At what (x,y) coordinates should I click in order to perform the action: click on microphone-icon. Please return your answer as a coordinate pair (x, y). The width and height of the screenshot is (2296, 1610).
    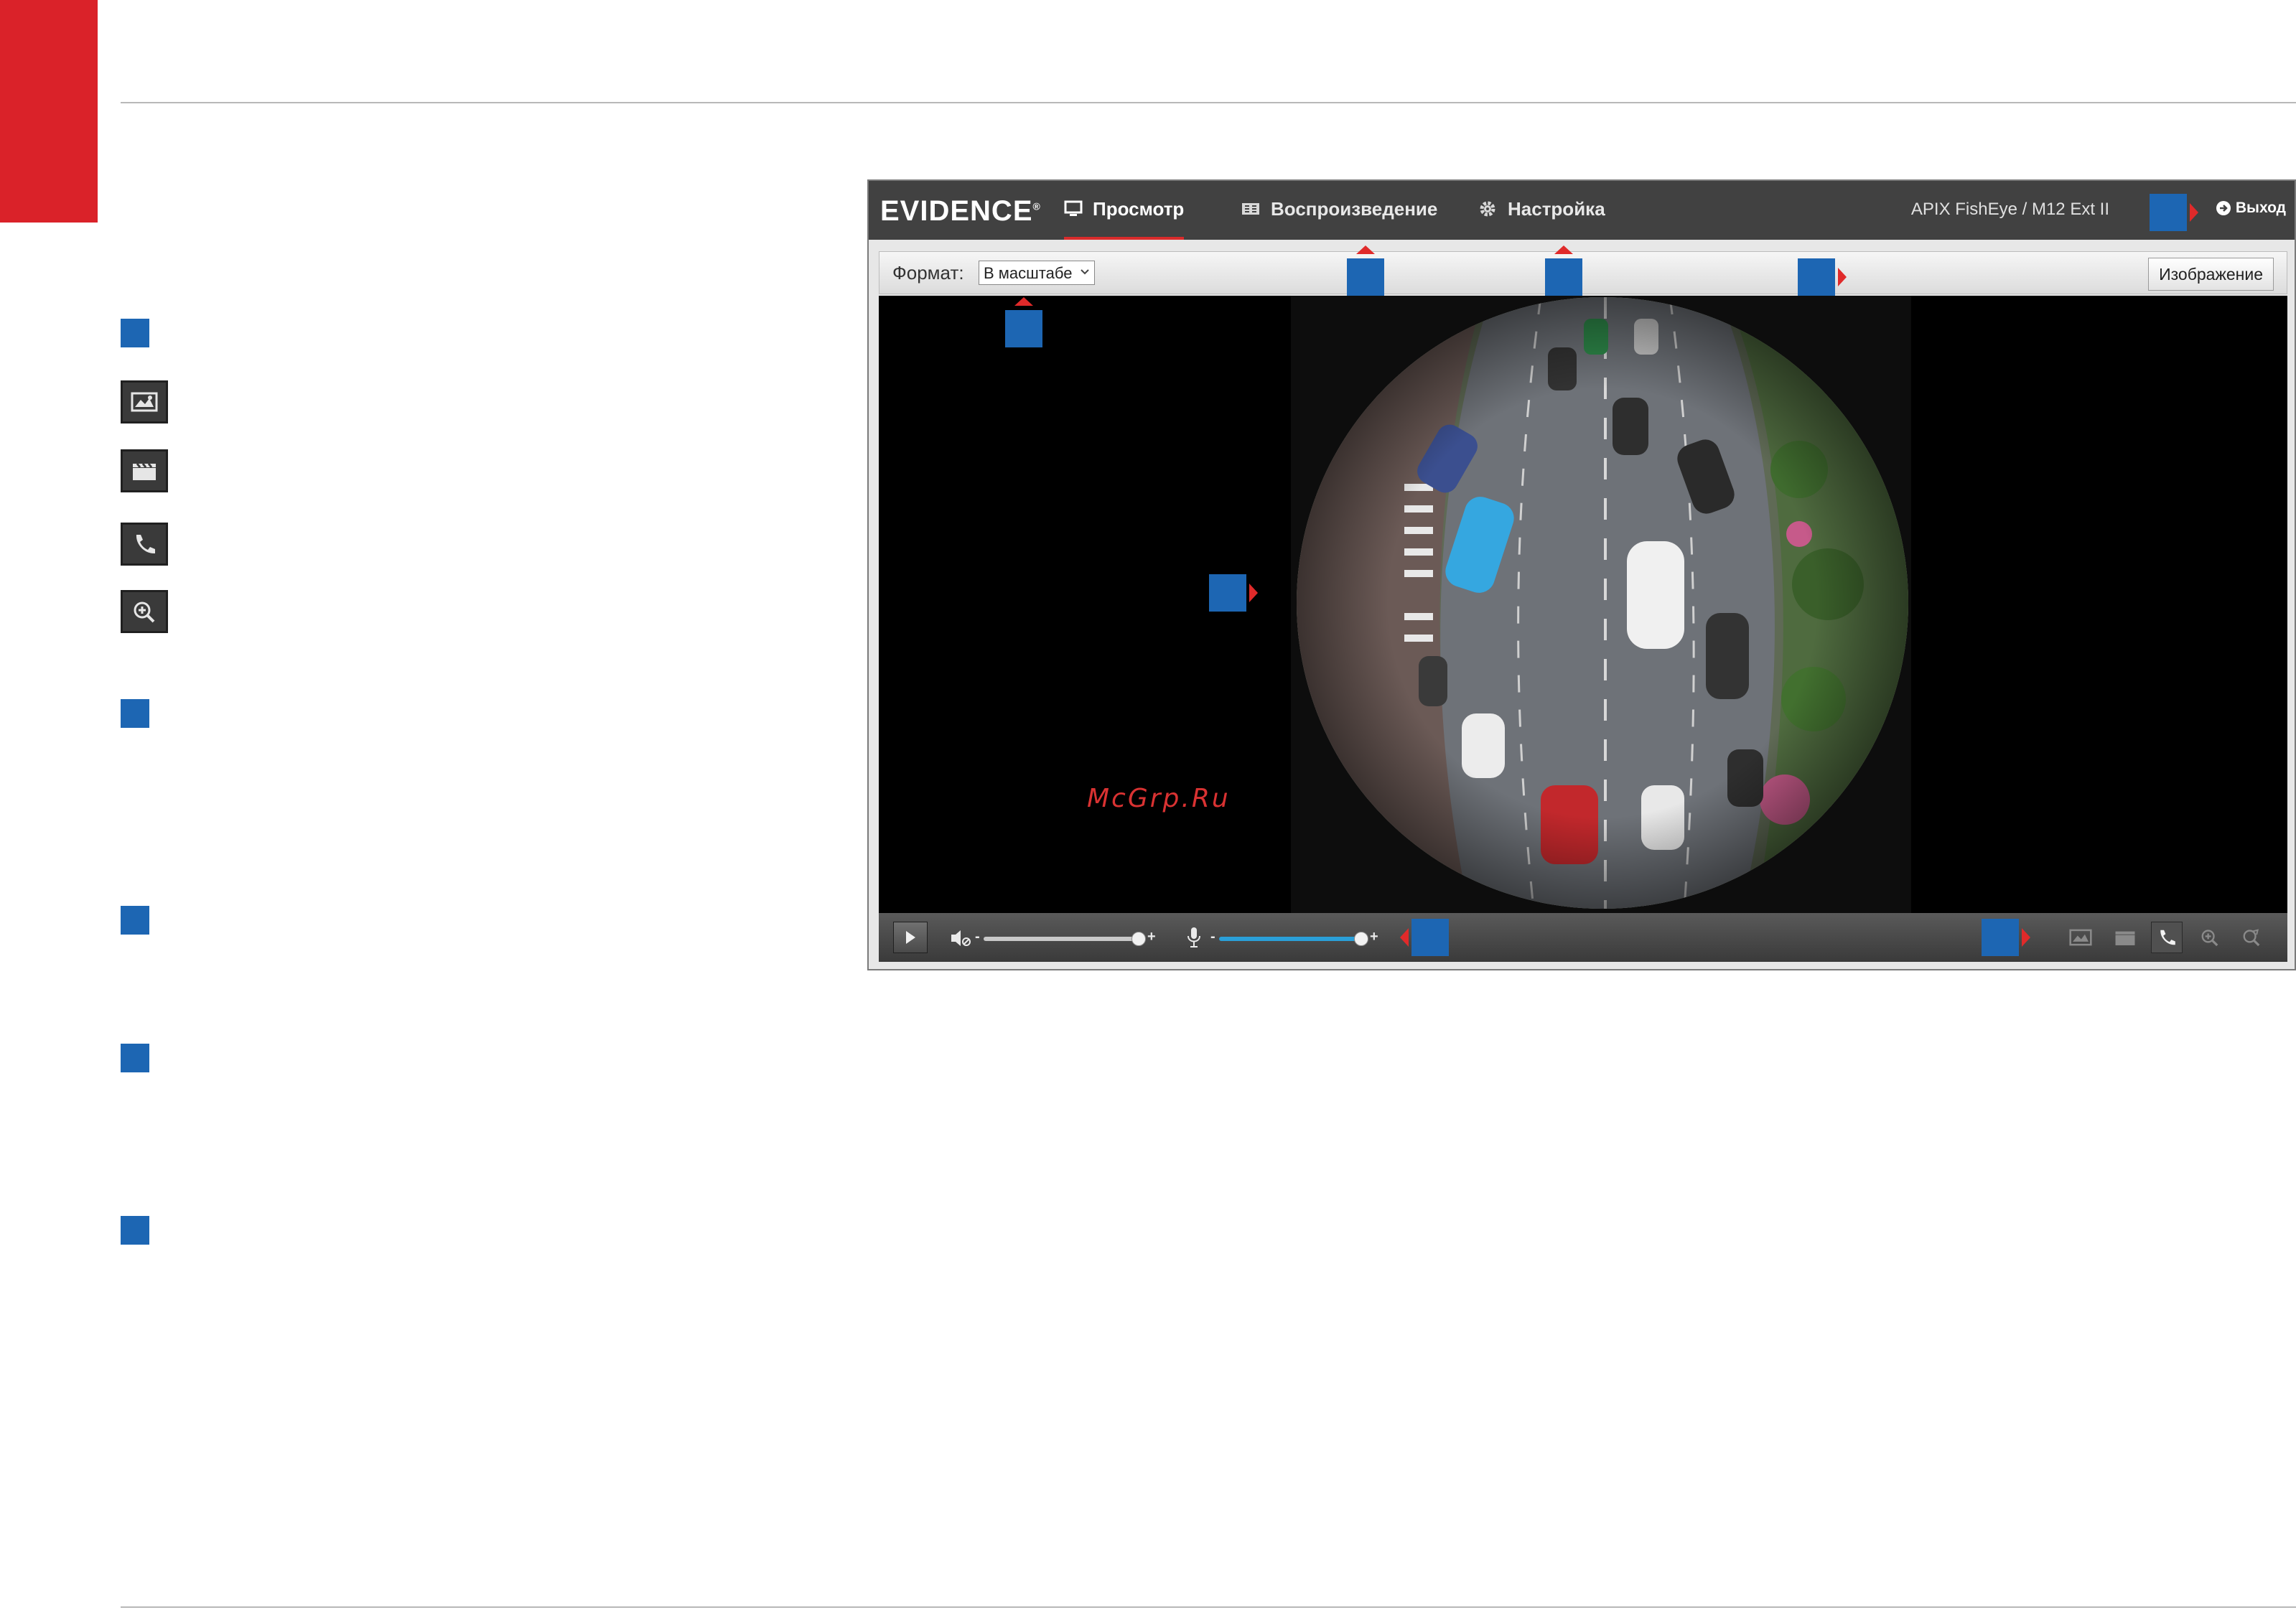
    Looking at the image, I should click on (1194, 940).